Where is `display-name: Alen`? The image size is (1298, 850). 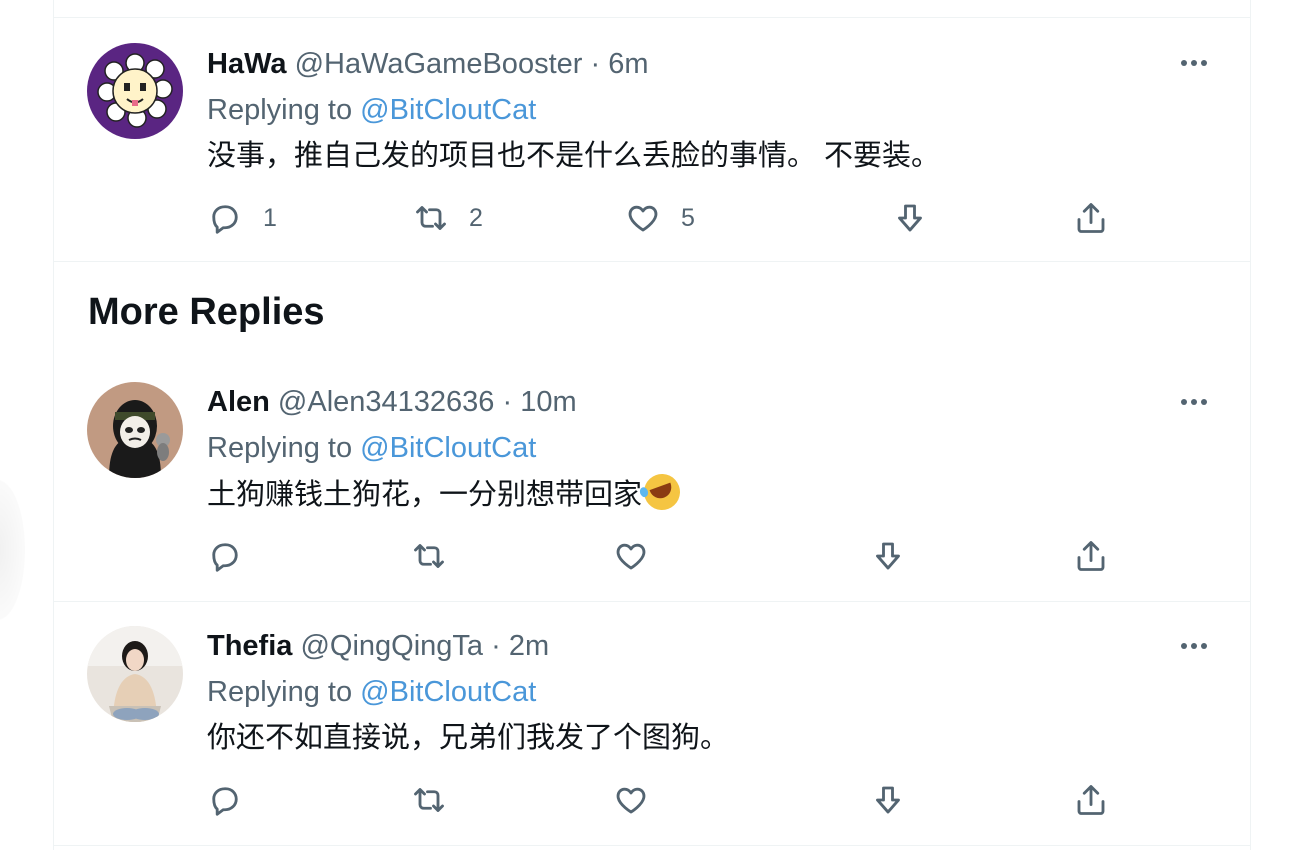 display-name: Alen is located at coordinates (238, 402).